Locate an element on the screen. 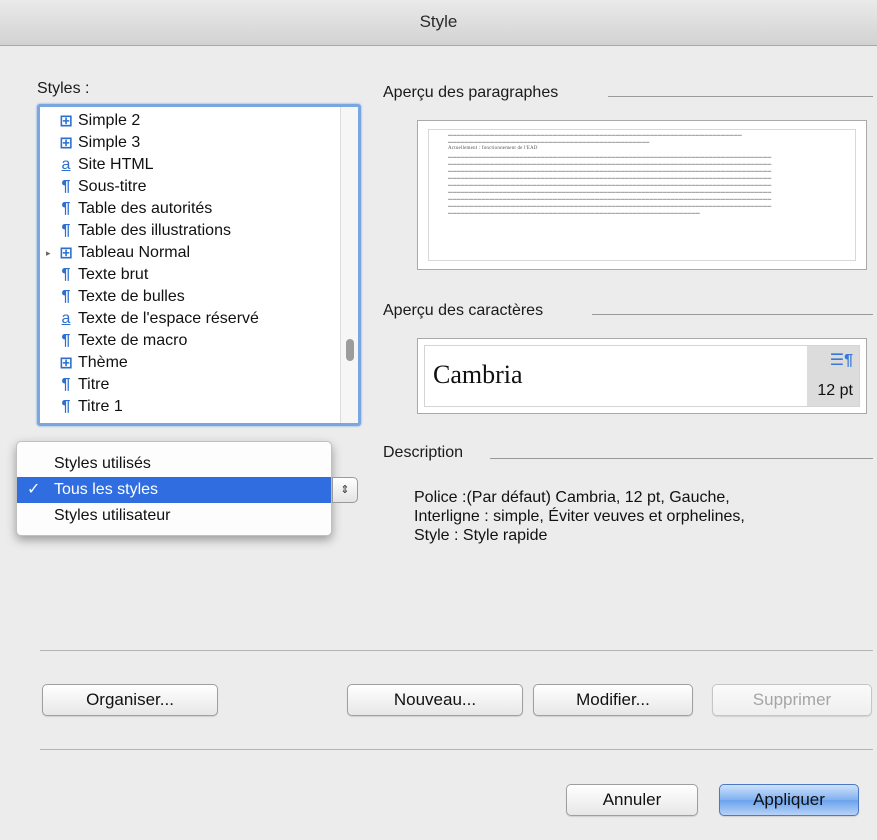 The image size is (877, 840). style-list-item: ¶ Table des illustrations is located at coordinates (190, 231).